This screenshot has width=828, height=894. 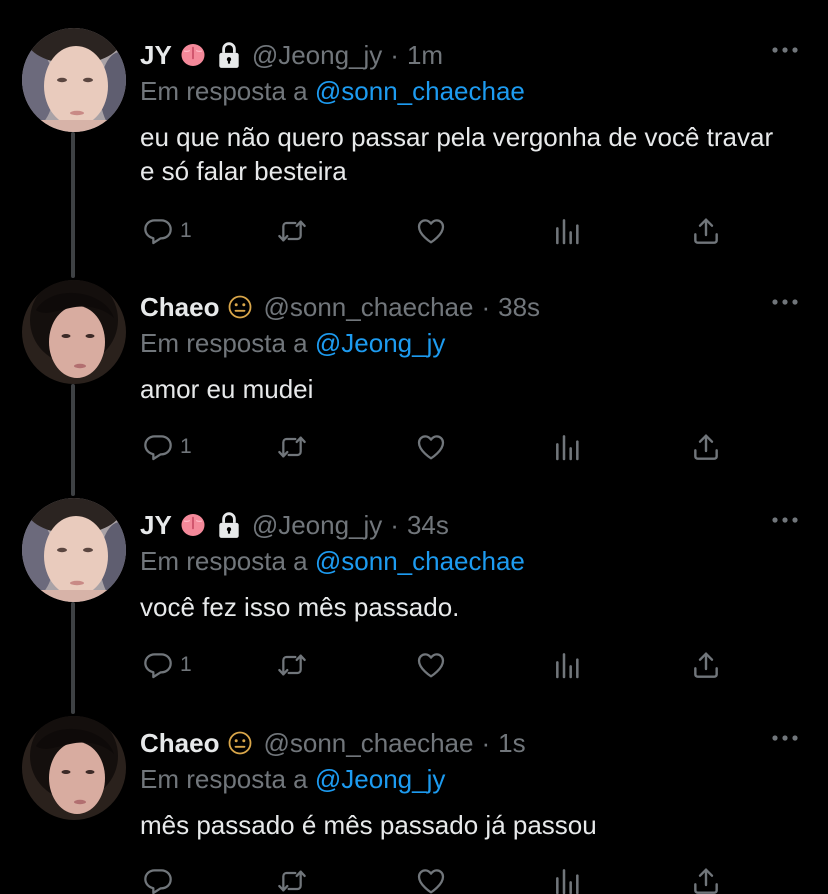 I want to click on tweet-actions, so click(x=440, y=879).